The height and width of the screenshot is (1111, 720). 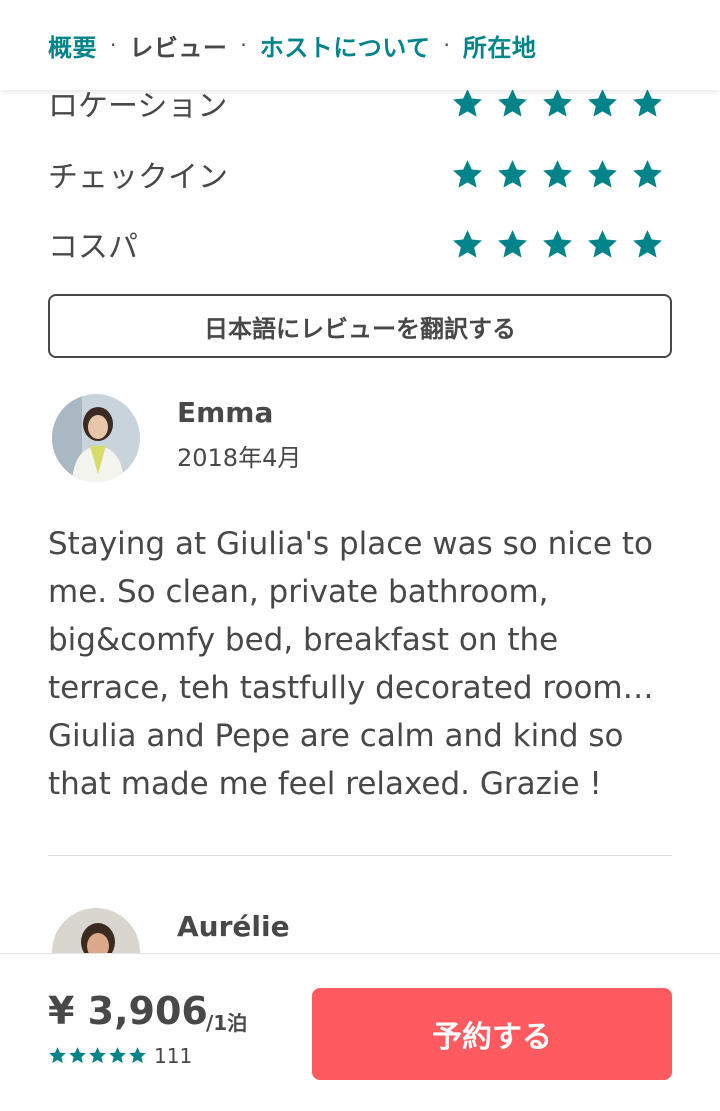 What do you see at coordinates (492, 1034) in the screenshot?
I see `book-button: 予約する` at bounding box center [492, 1034].